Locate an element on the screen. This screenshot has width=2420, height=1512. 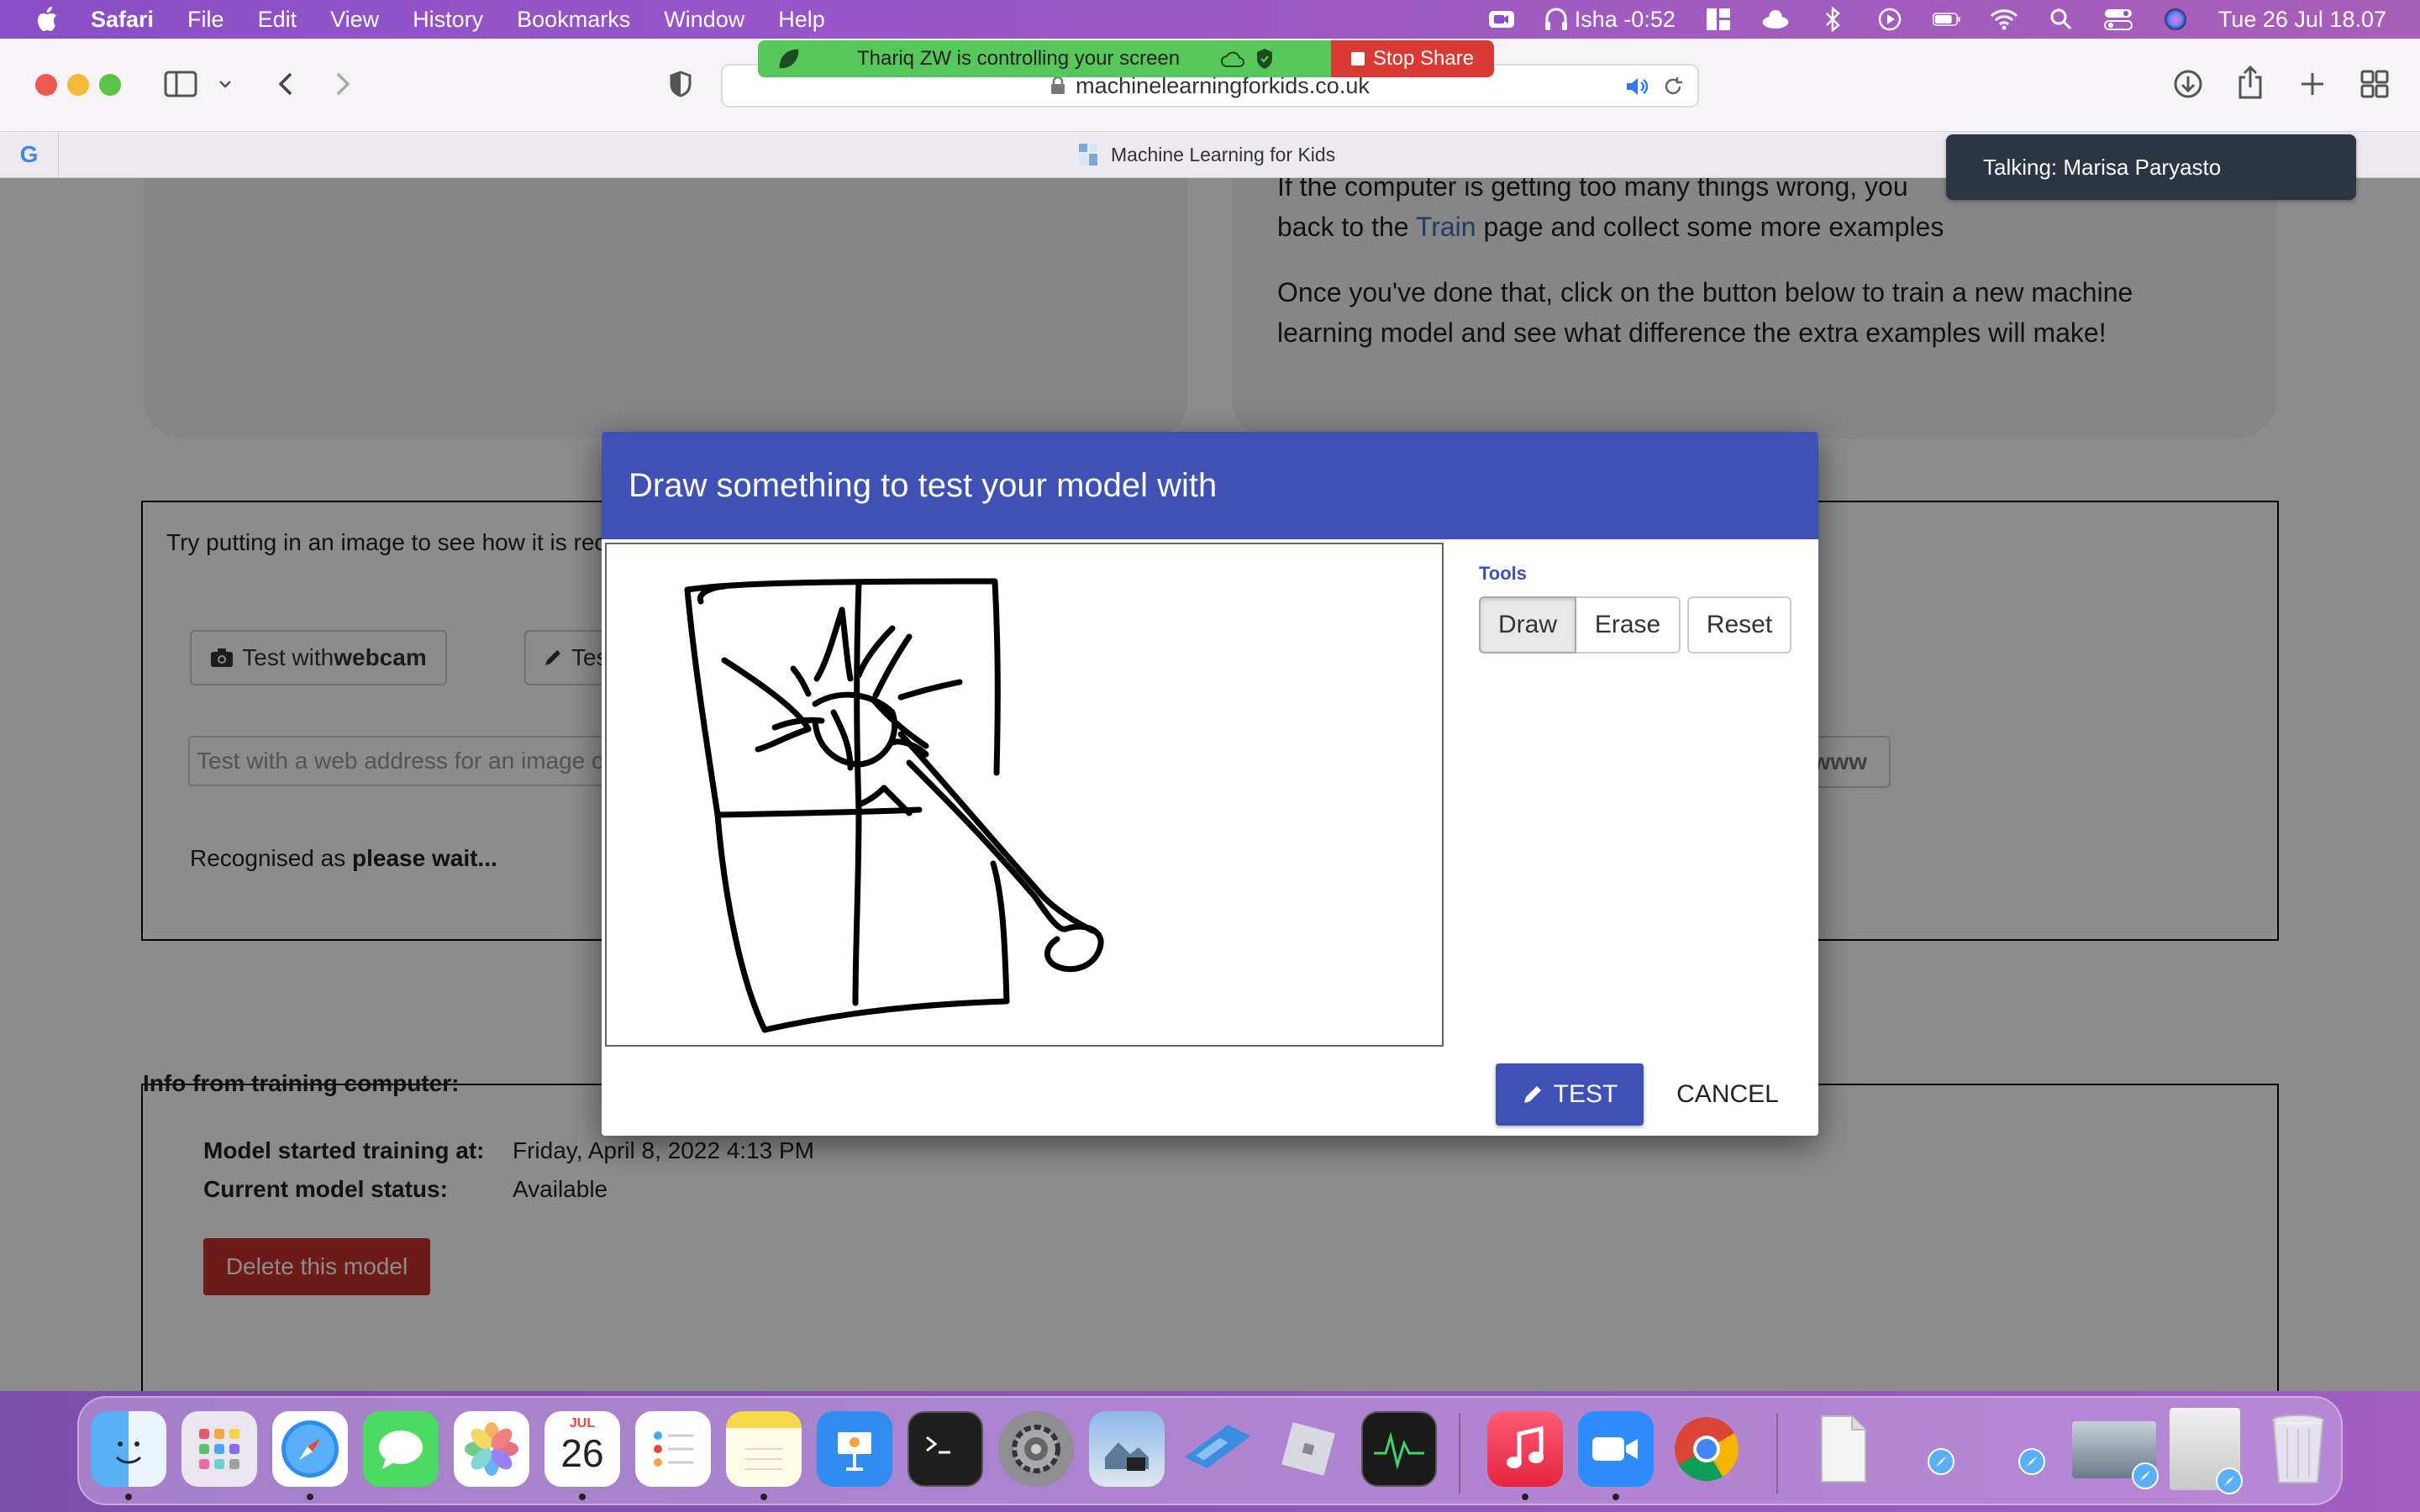
search-icon is located at coordinates (2061, 19).